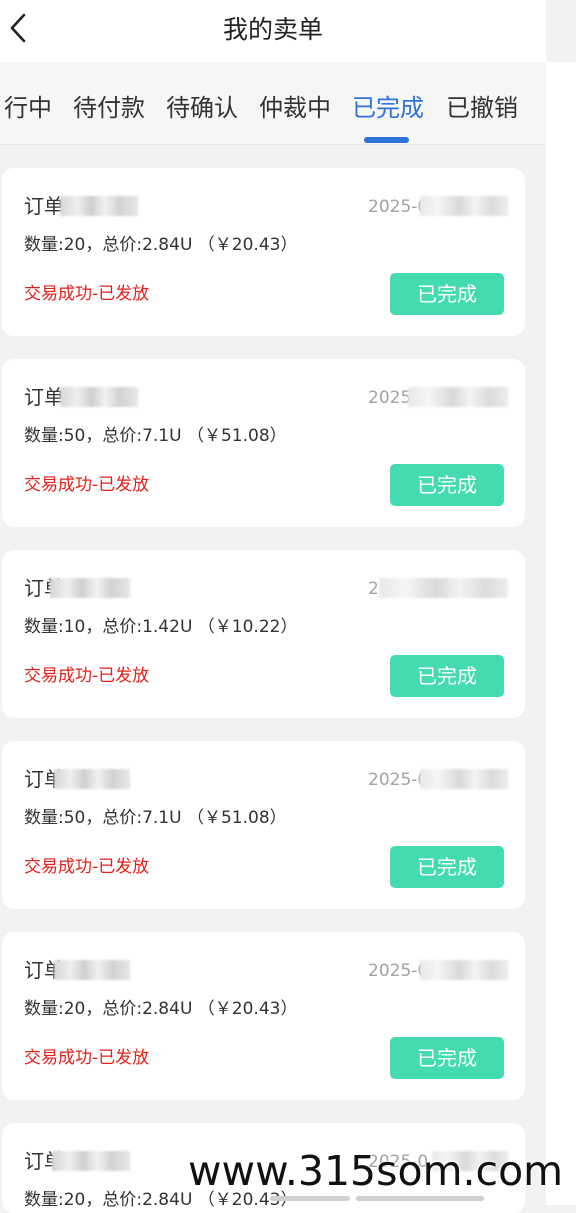 Image resolution: width=576 pixels, height=1213 pixels. I want to click on home-indicator-left, so click(310, 1198).